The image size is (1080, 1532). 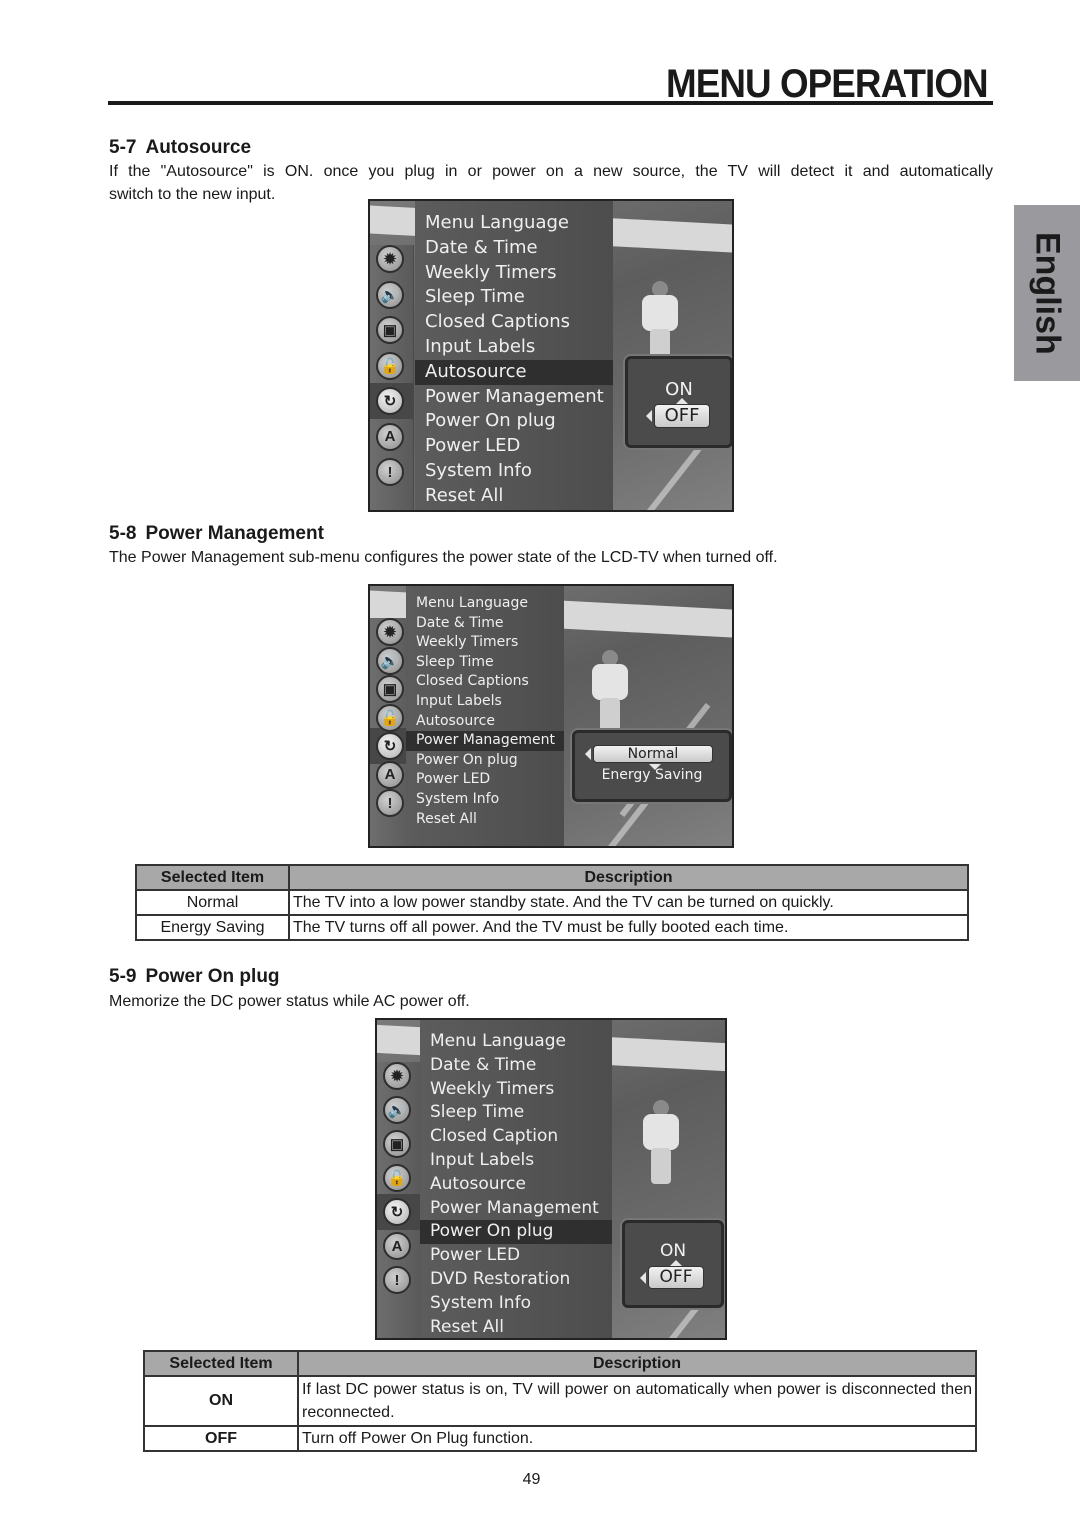 I want to click on table-cell-item: Normal, so click(x=212, y=902).